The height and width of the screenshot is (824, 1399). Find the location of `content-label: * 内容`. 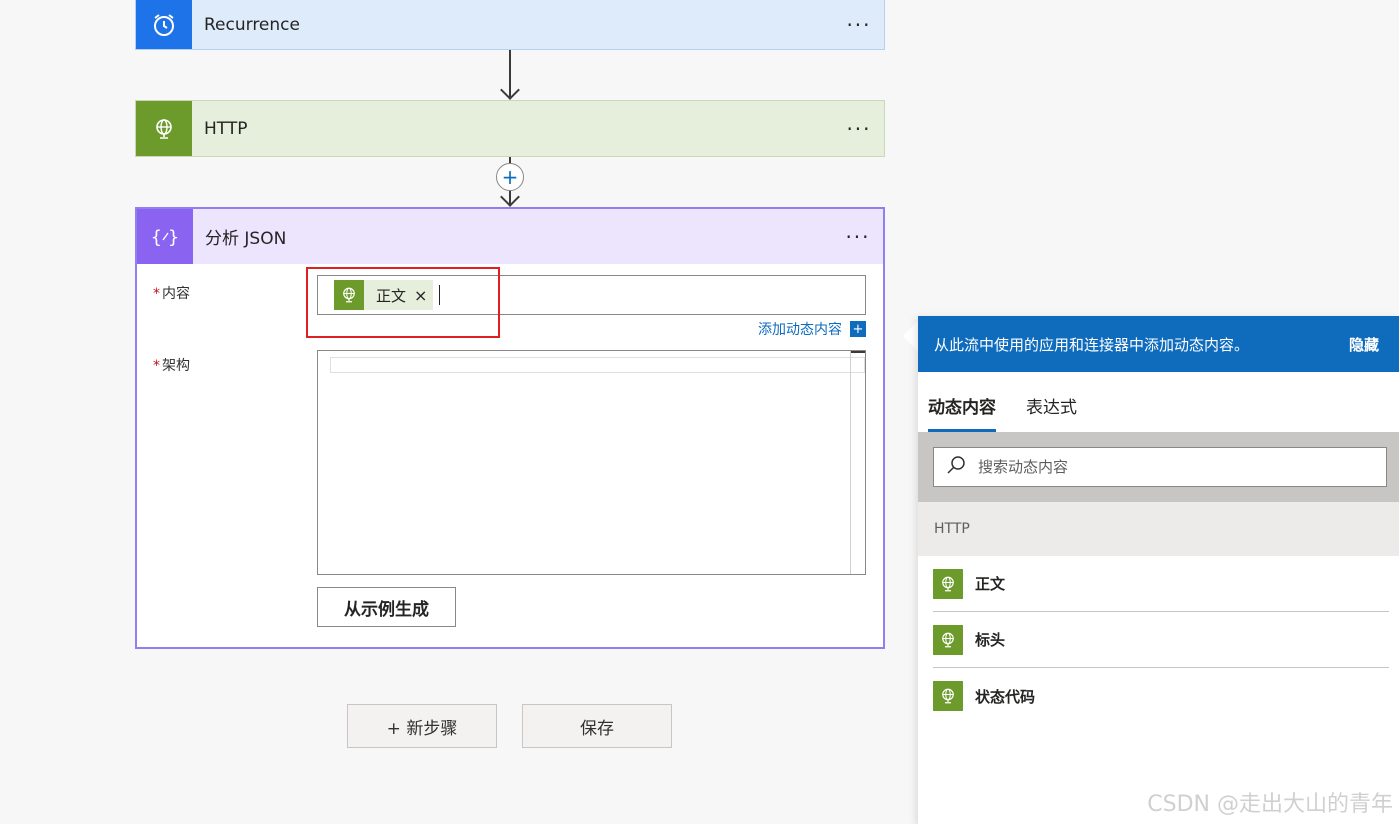

content-label: * 内容 is located at coordinates (171, 293).